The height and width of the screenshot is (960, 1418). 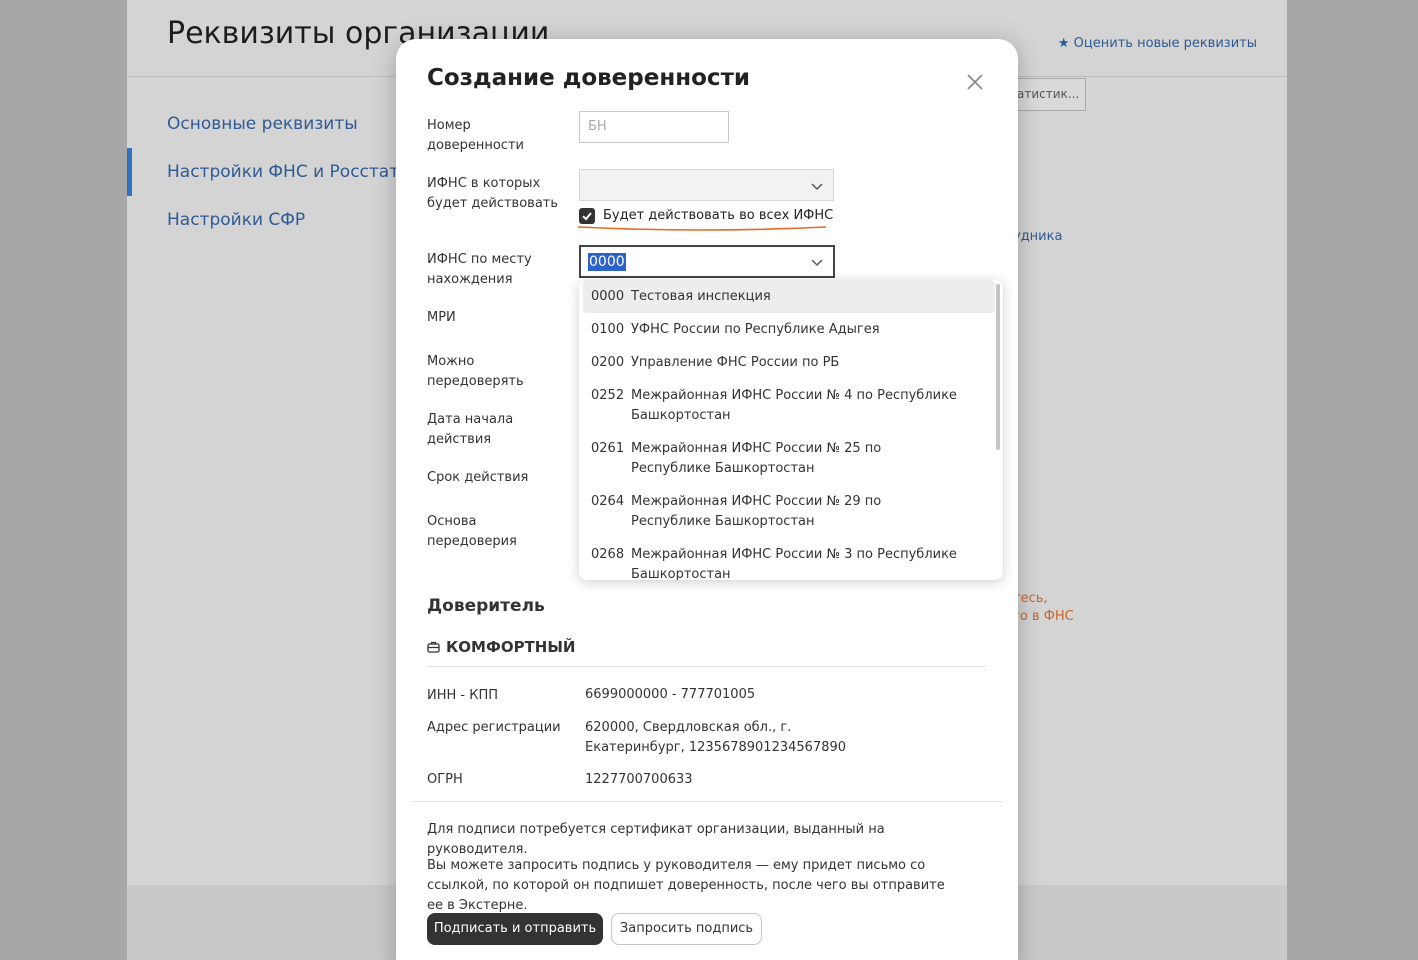 I want to click on inn-kpp-label: ИНН - КПП, so click(x=463, y=695).